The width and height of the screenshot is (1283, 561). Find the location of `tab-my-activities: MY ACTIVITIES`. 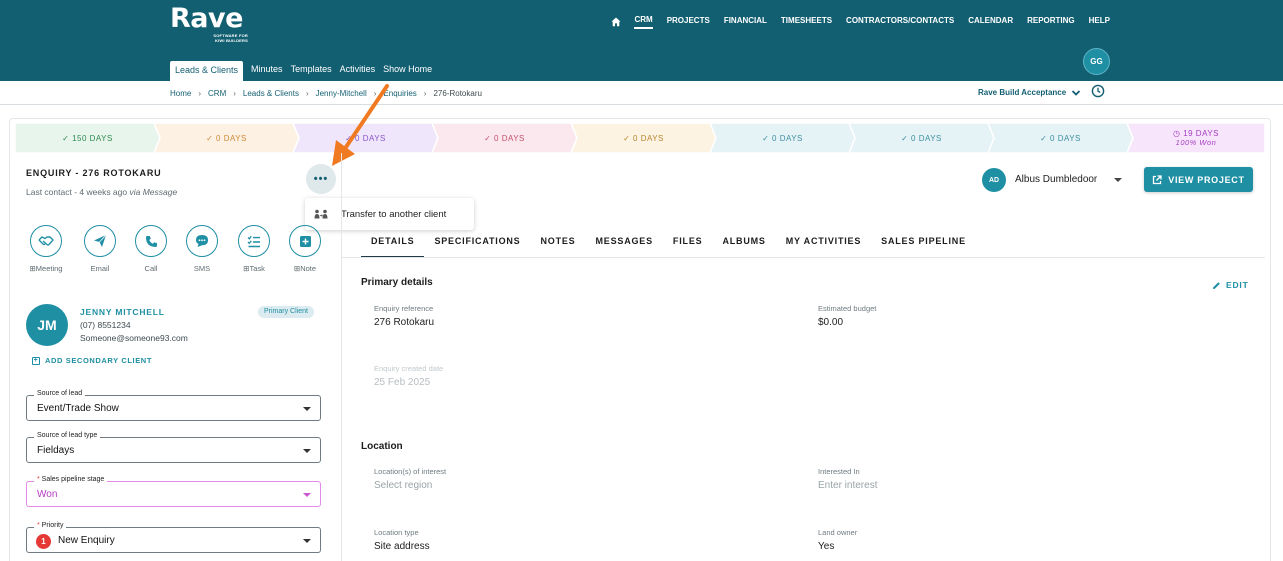

tab-my-activities: MY ACTIVITIES is located at coordinates (823, 243).